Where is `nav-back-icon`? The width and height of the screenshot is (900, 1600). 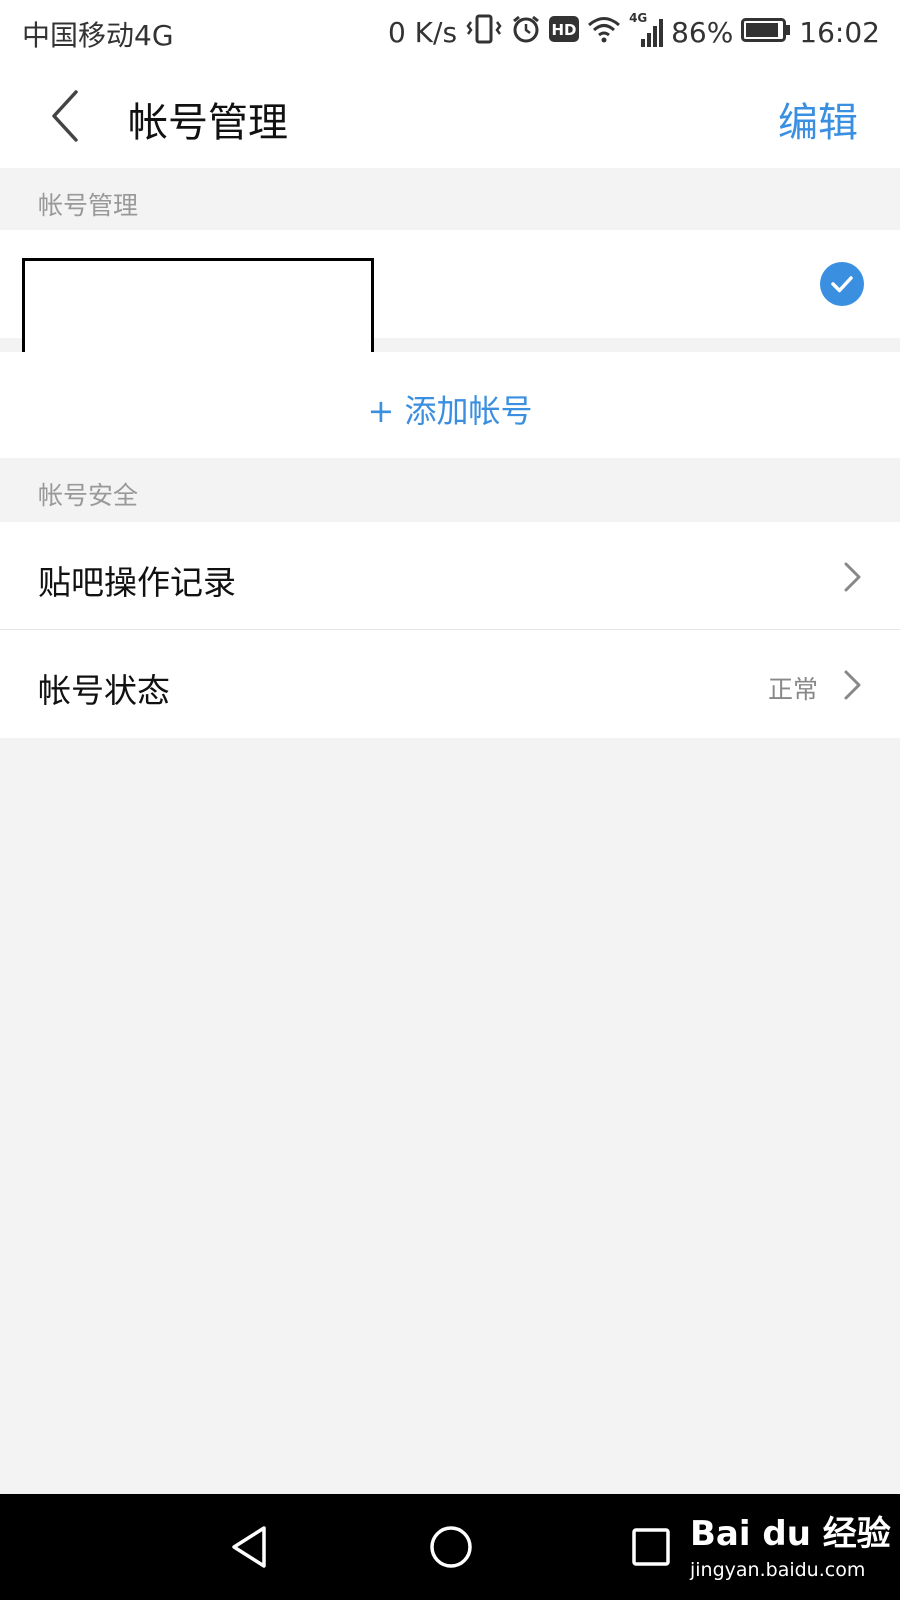 nav-back-icon is located at coordinates (249, 1549).